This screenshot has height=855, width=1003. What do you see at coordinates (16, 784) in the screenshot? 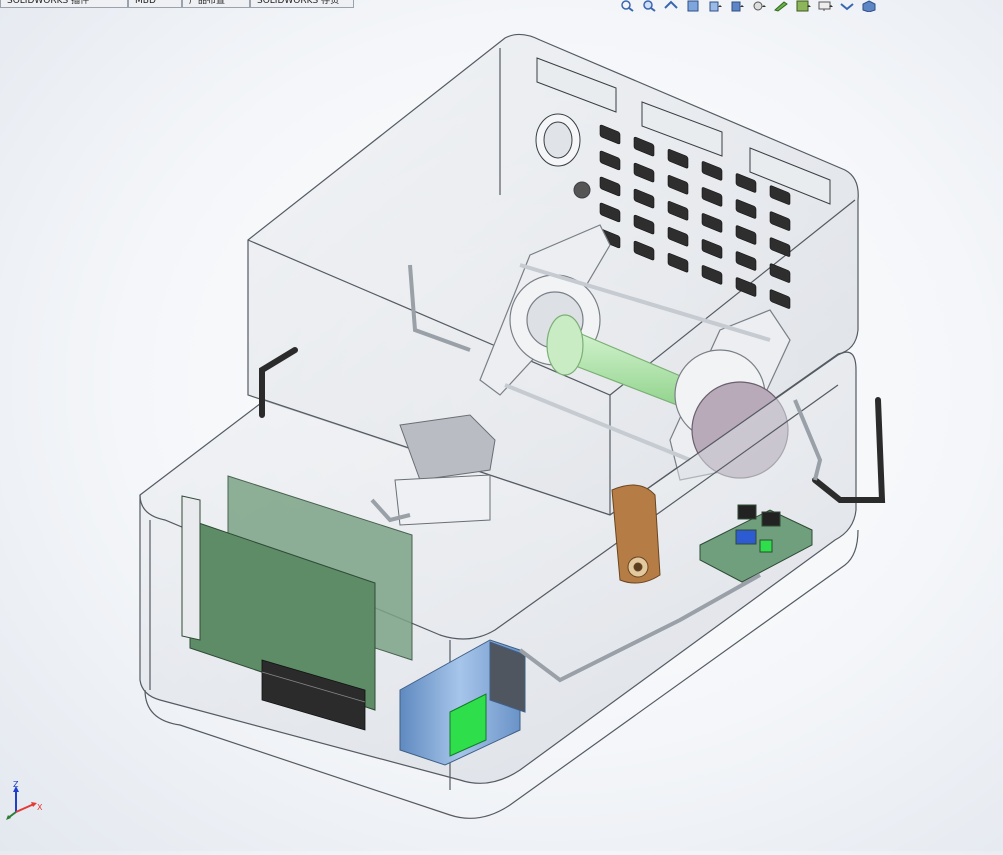
I see `triad-z-label: Z` at bounding box center [16, 784].